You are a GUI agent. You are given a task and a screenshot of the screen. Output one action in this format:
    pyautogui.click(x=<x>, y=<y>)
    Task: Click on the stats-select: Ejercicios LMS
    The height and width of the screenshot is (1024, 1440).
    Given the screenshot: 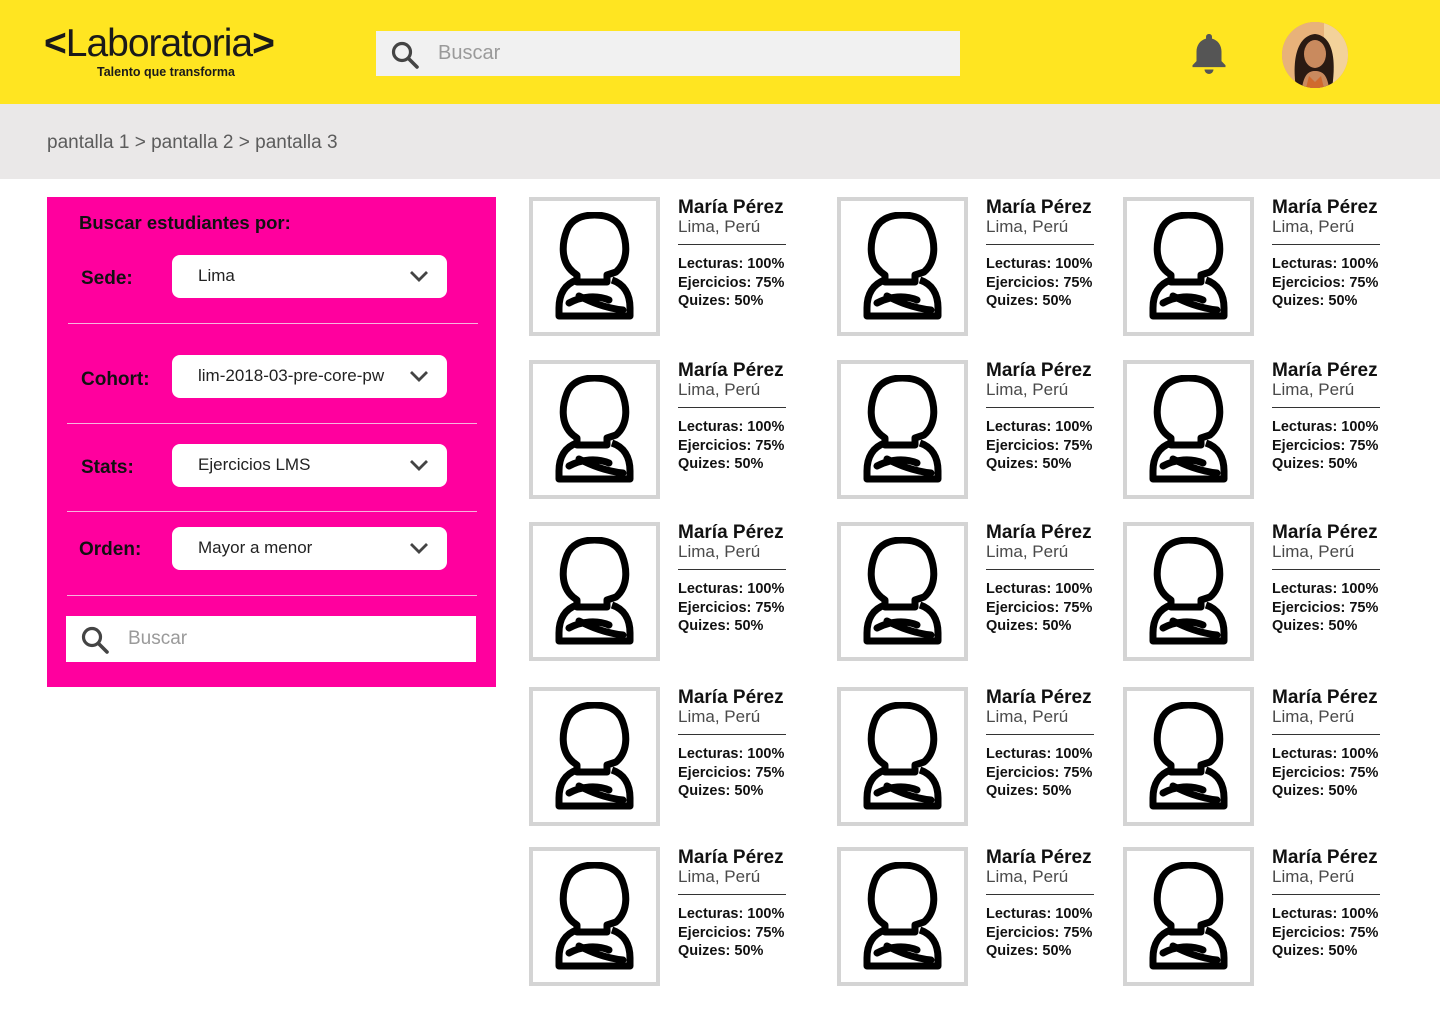 What is the action you would take?
    pyautogui.click(x=309, y=465)
    